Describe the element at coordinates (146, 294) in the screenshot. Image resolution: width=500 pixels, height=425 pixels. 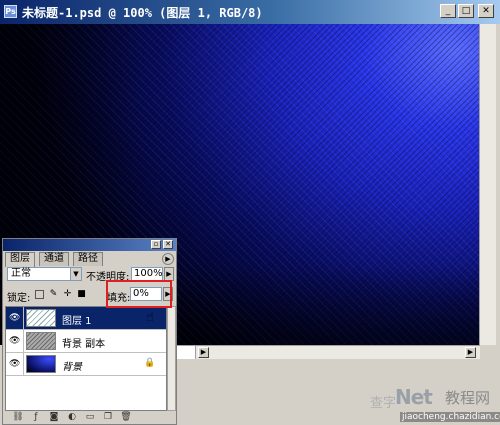
I see `fill-field: 0%` at that location.